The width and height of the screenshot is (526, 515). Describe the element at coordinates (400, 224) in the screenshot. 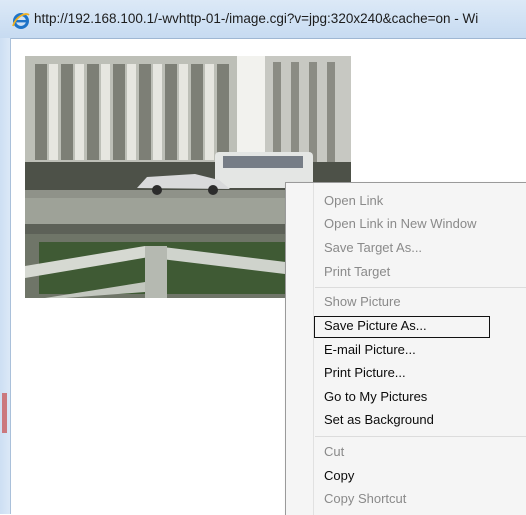

I see `menu-item-open-link-new-window: Open Link in New Window` at that location.